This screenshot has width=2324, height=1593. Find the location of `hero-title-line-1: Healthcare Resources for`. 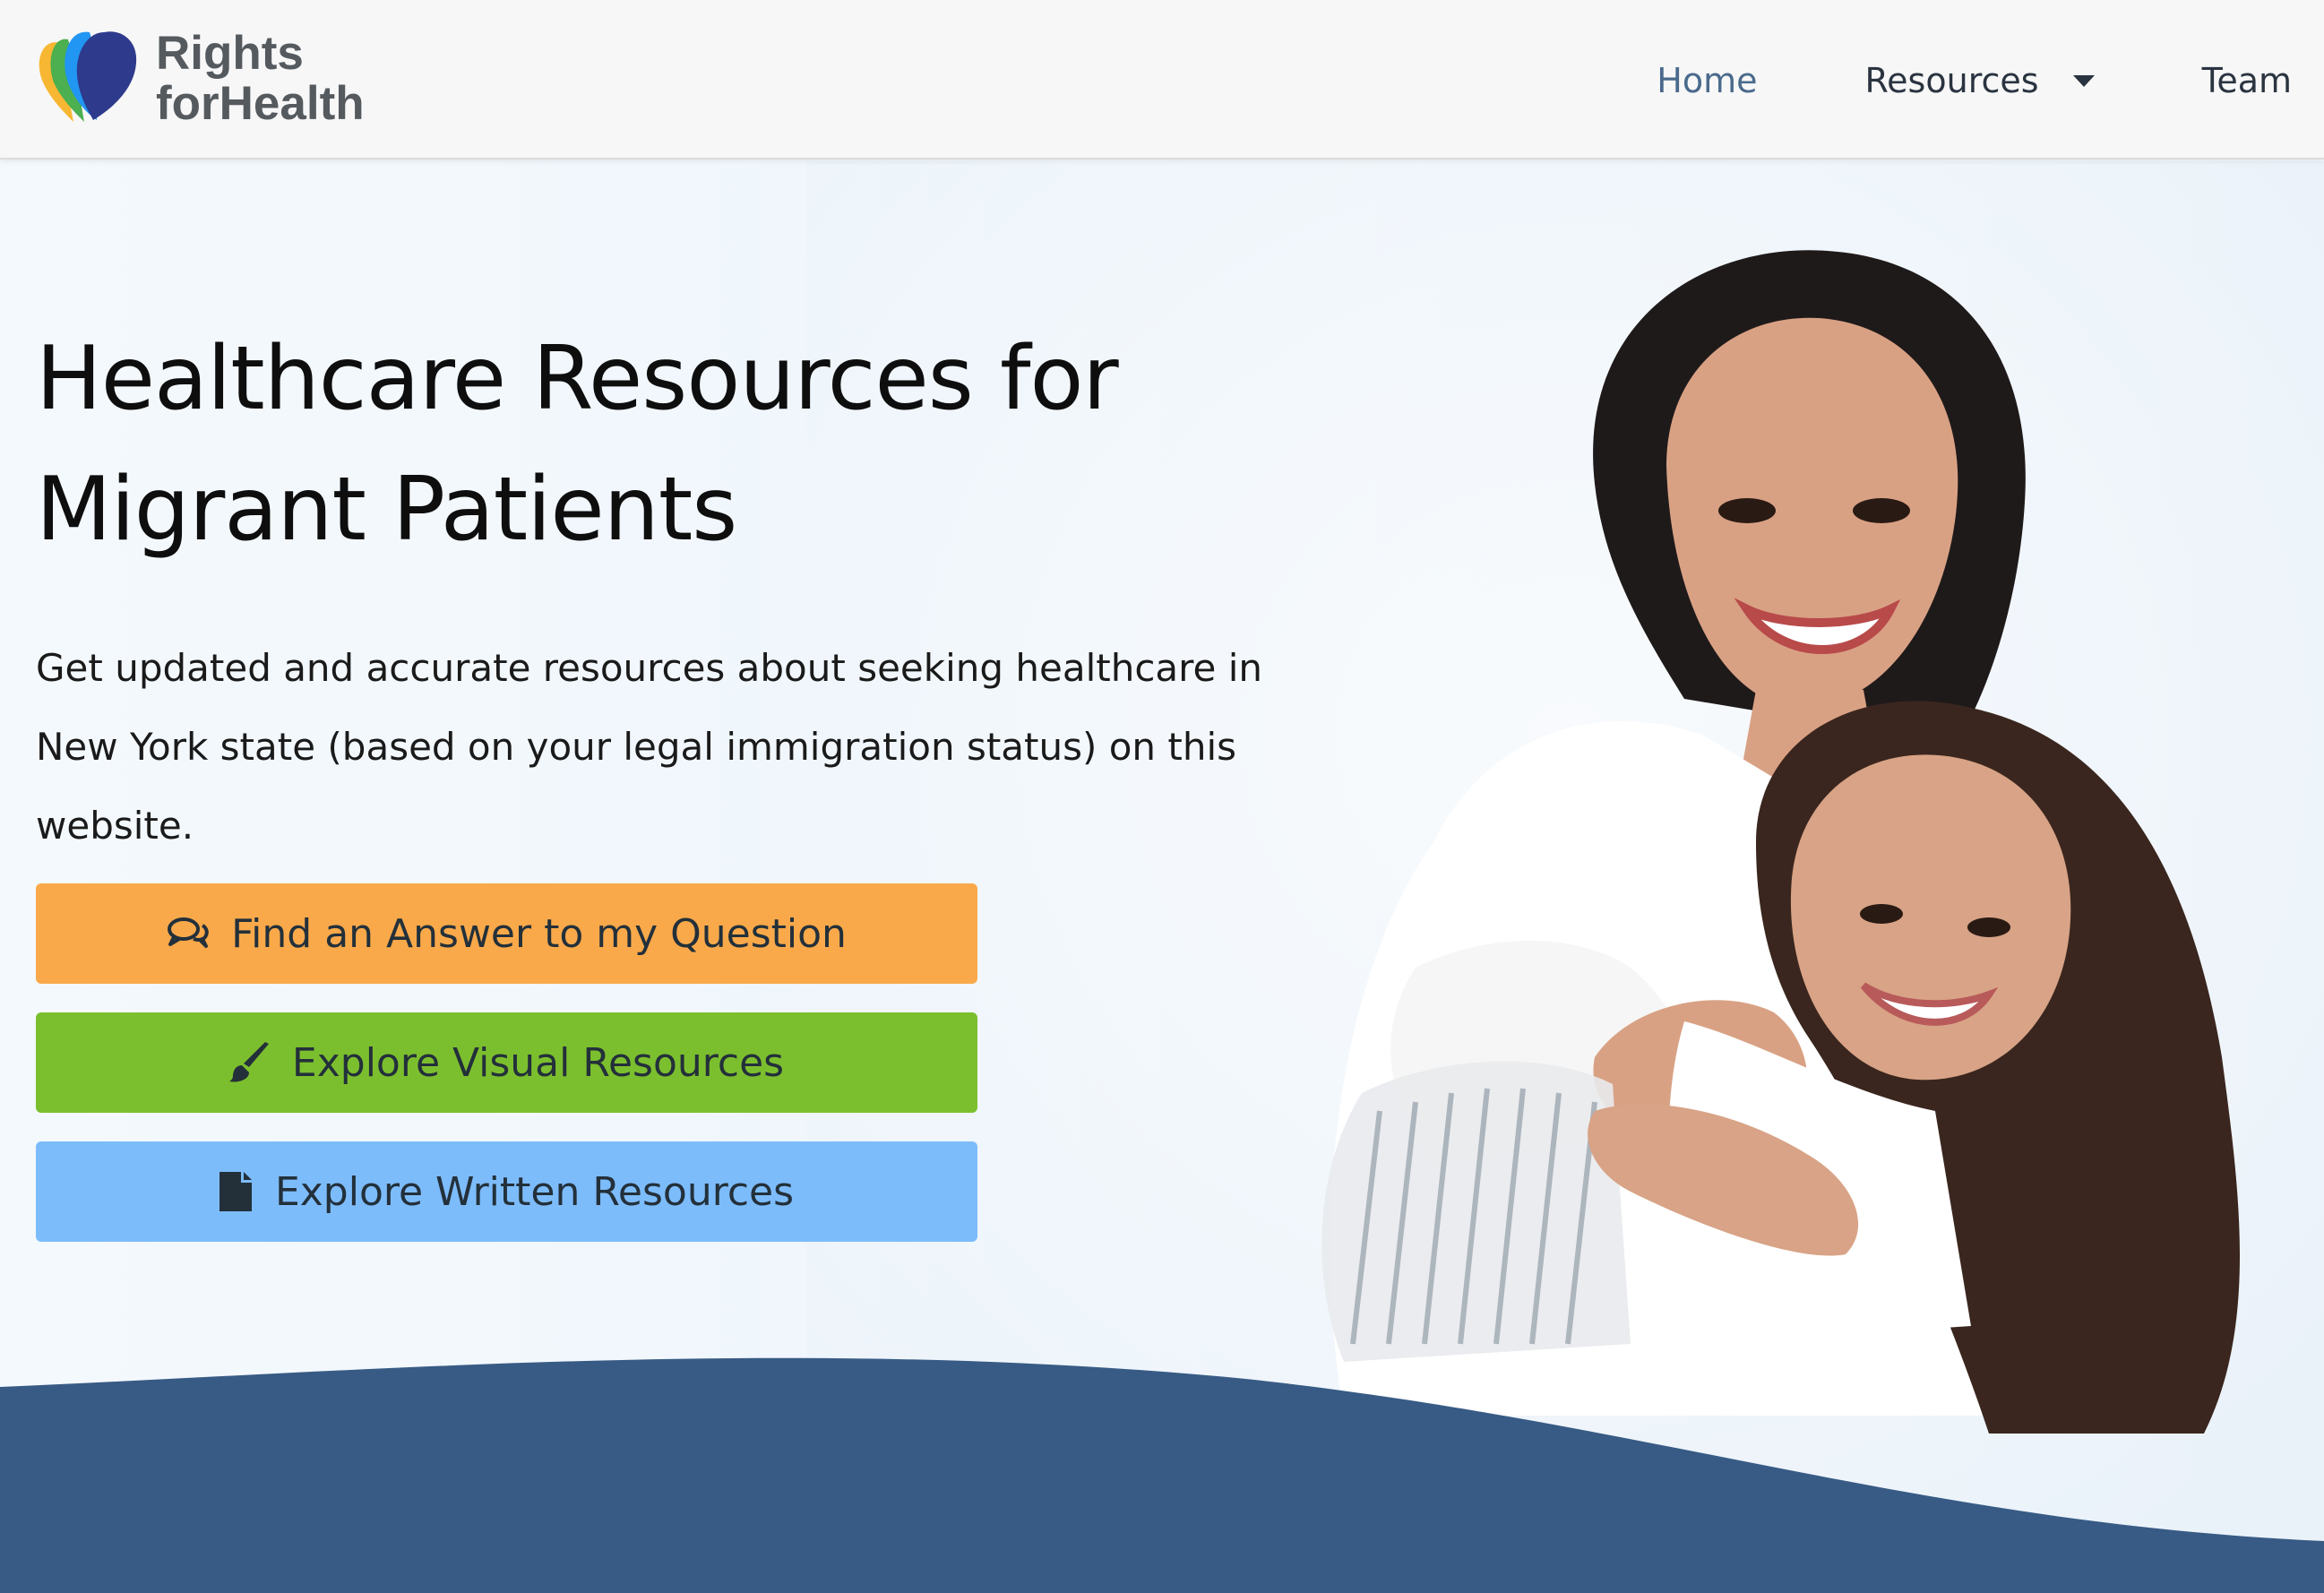

hero-title-line-1: Healthcare Resources for is located at coordinates (577, 379).